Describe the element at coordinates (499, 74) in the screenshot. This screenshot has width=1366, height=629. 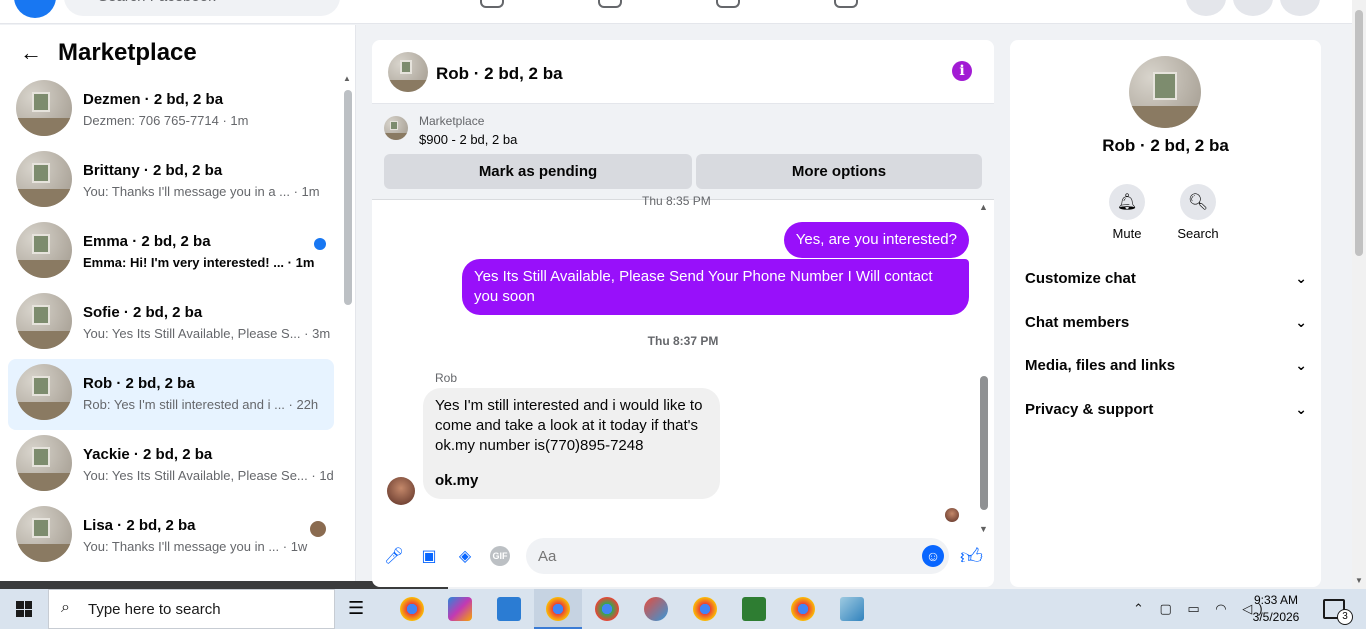
I see `chat-title: Rob · 2 bd, 2 ba` at that location.